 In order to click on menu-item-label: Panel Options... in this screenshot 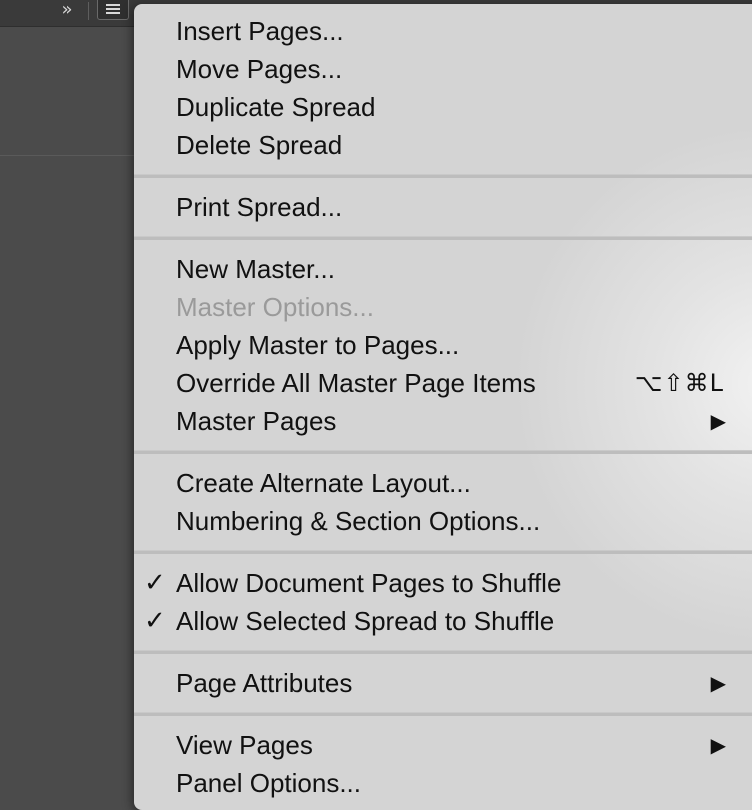, I will do `click(268, 783)`.